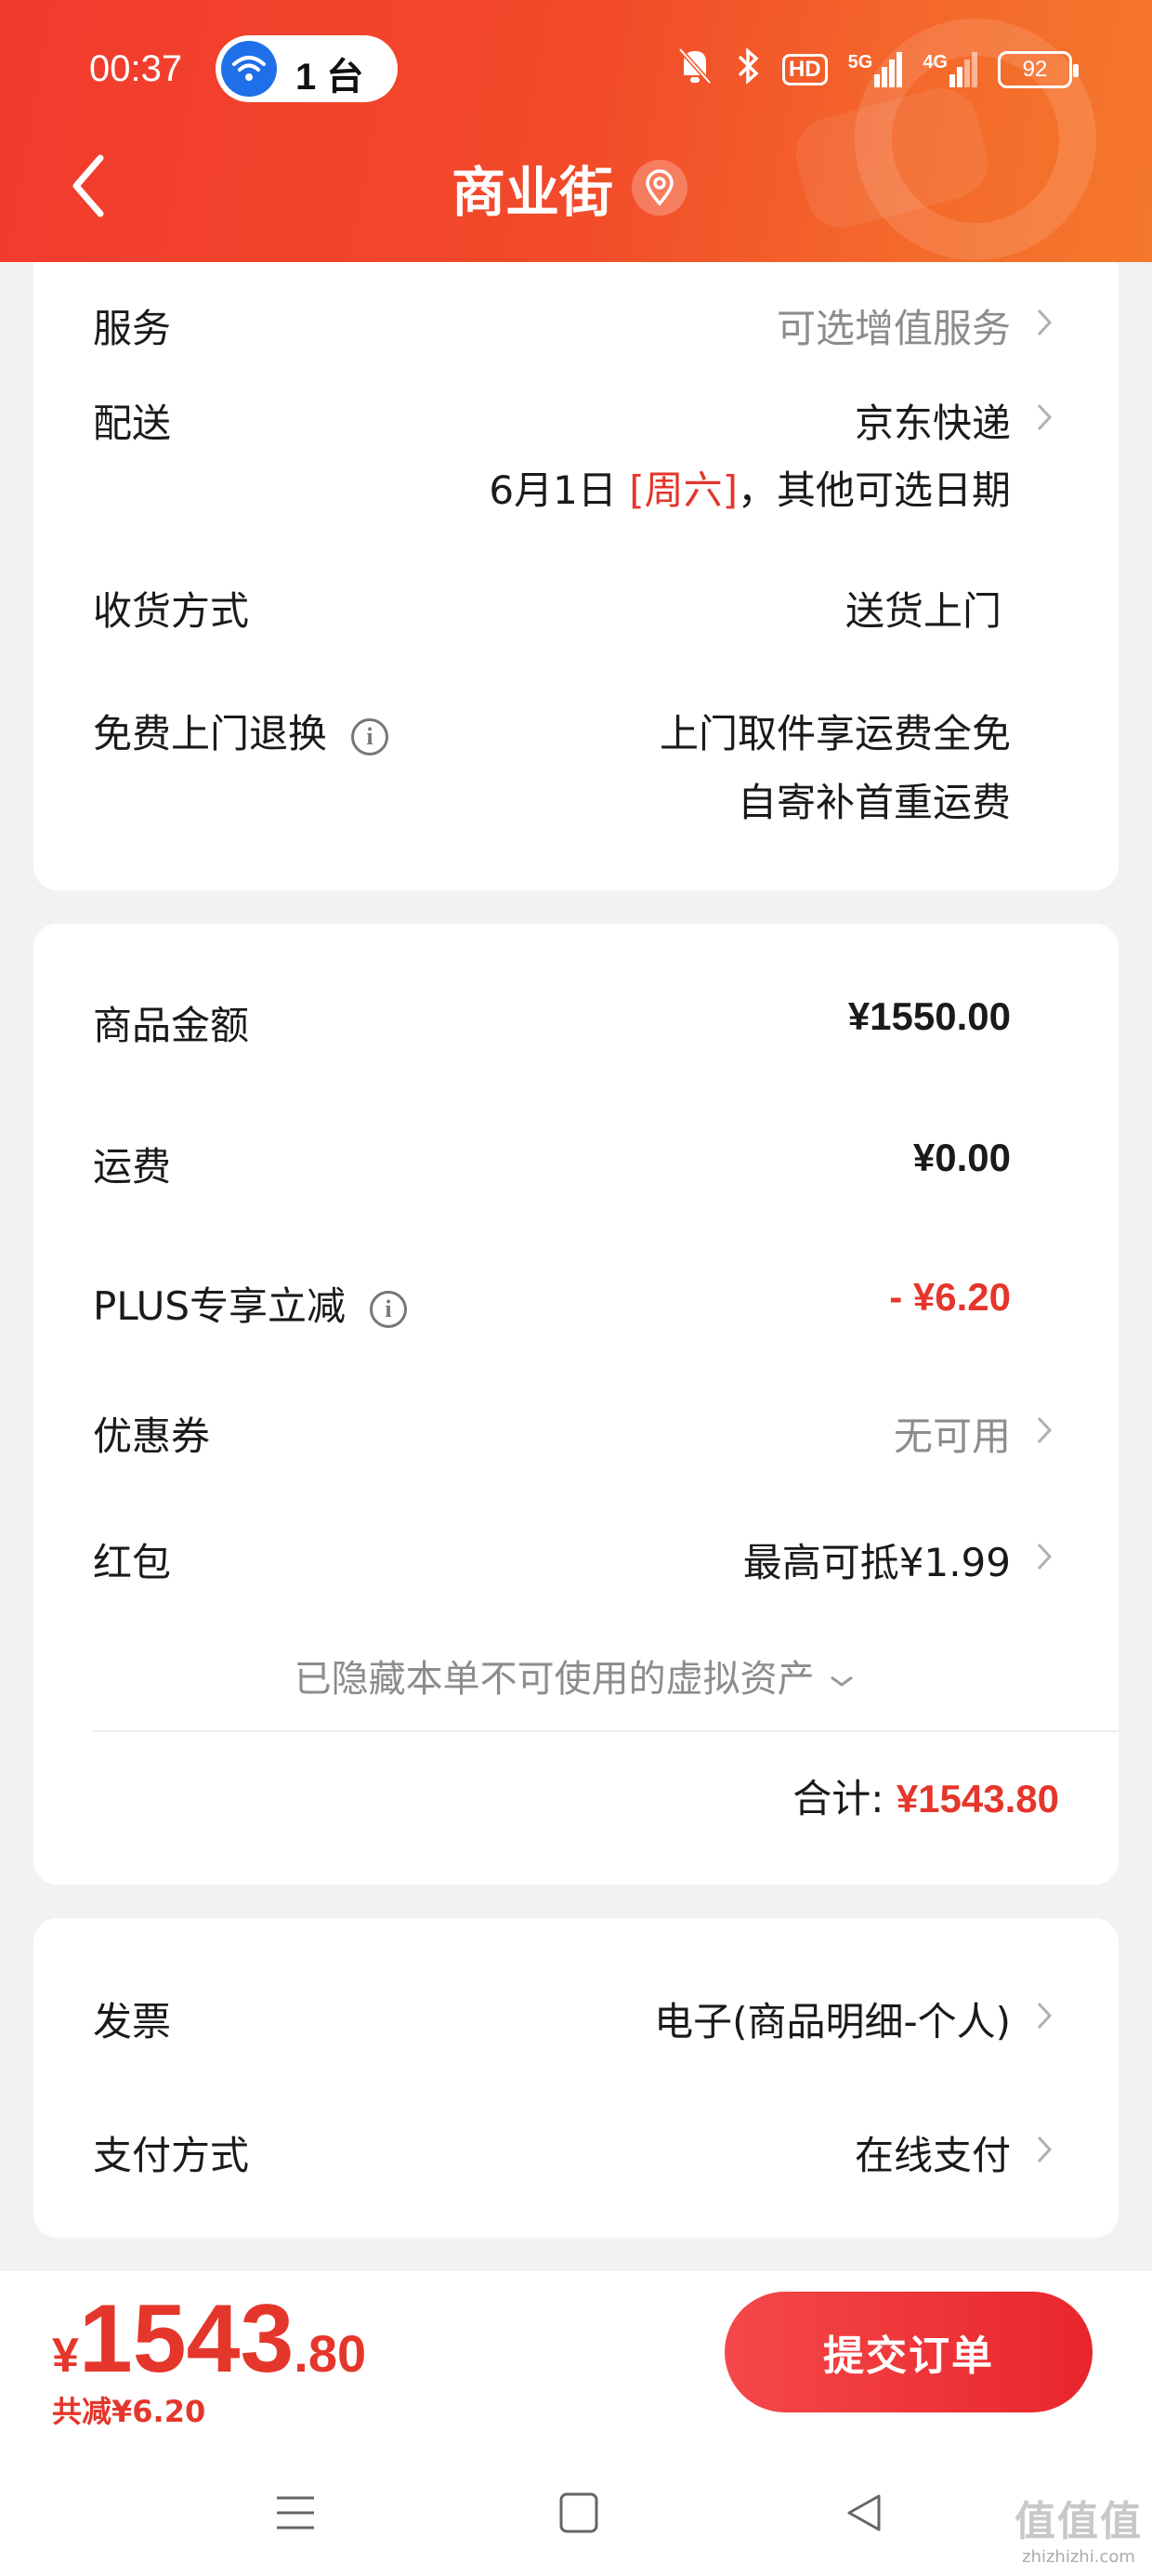 The width and height of the screenshot is (1152, 2576). What do you see at coordinates (835, 733) in the screenshot?
I see `free-return-value-1: 上门取件享运费全免` at bounding box center [835, 733].